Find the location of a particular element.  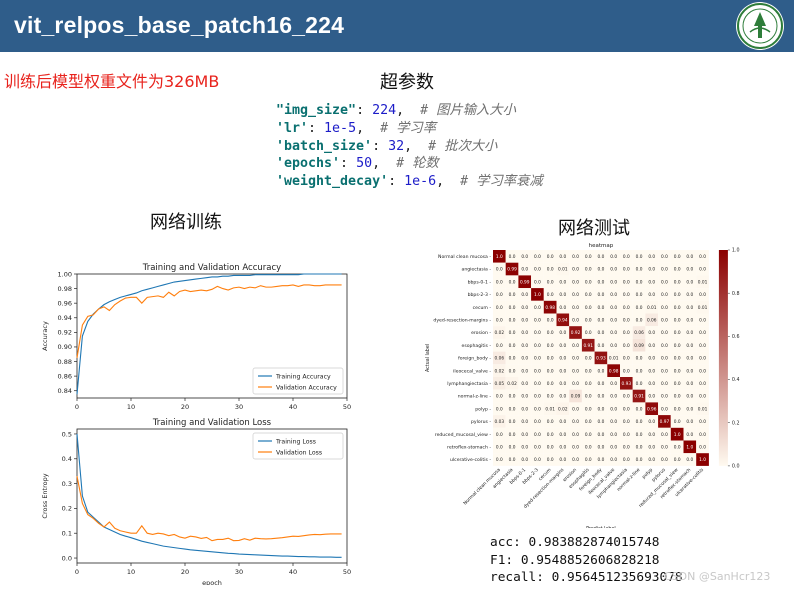

x-tick-label: 50 is located at coordinates (347, 407).